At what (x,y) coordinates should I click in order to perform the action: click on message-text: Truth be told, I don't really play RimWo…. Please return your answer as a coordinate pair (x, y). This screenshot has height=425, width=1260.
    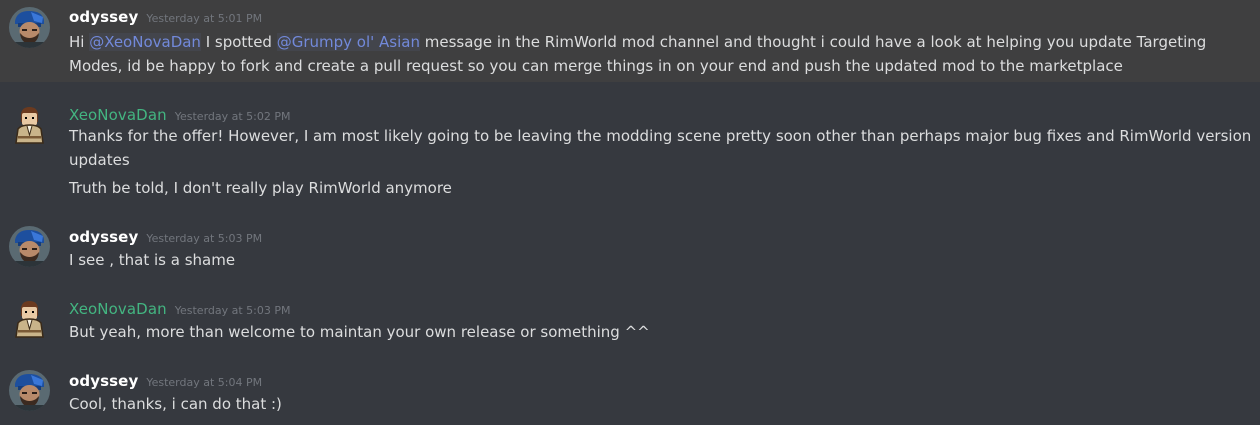
    Looking at the image, I should click on (260, 188).